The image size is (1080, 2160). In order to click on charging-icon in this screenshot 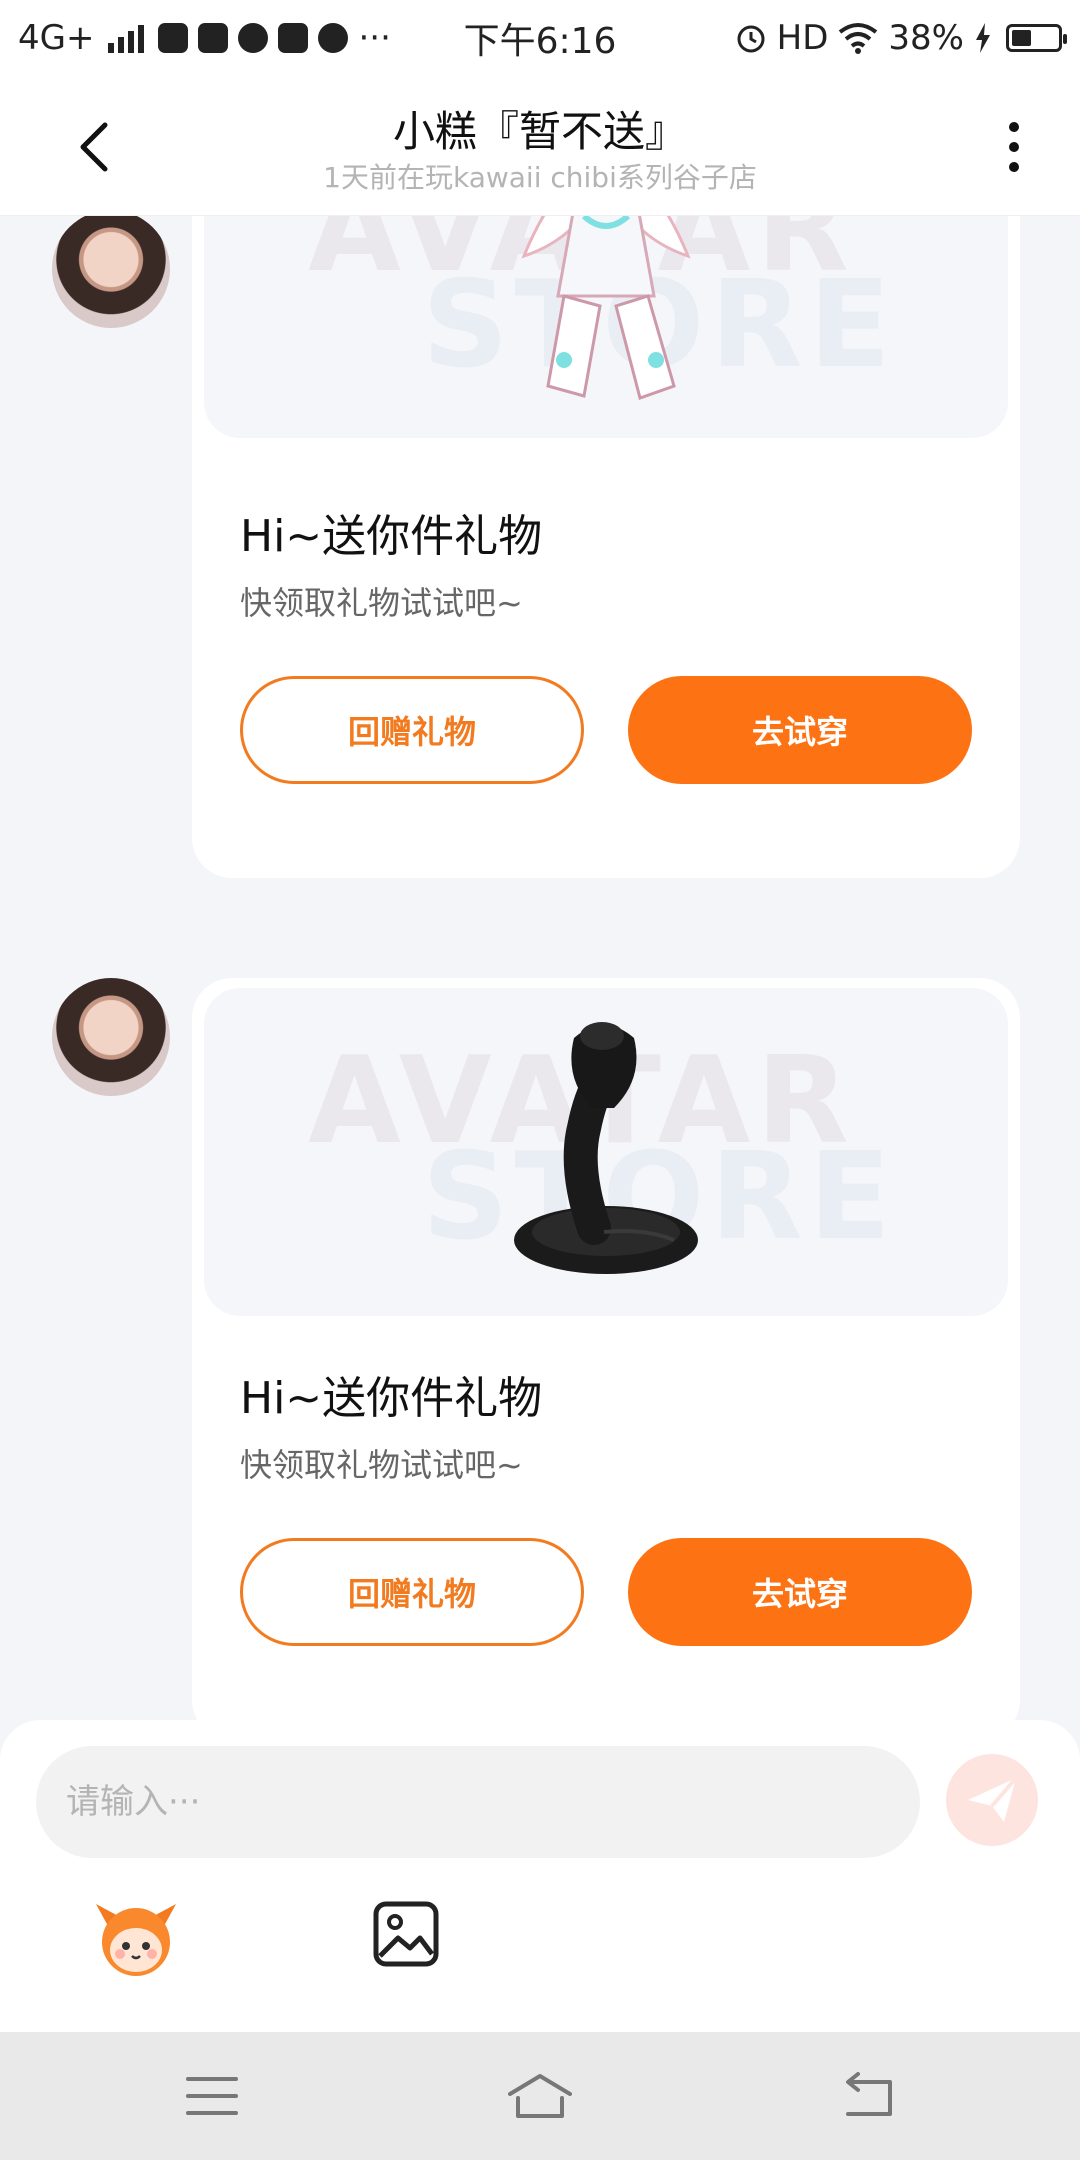, I will do `click(983, 38)`.